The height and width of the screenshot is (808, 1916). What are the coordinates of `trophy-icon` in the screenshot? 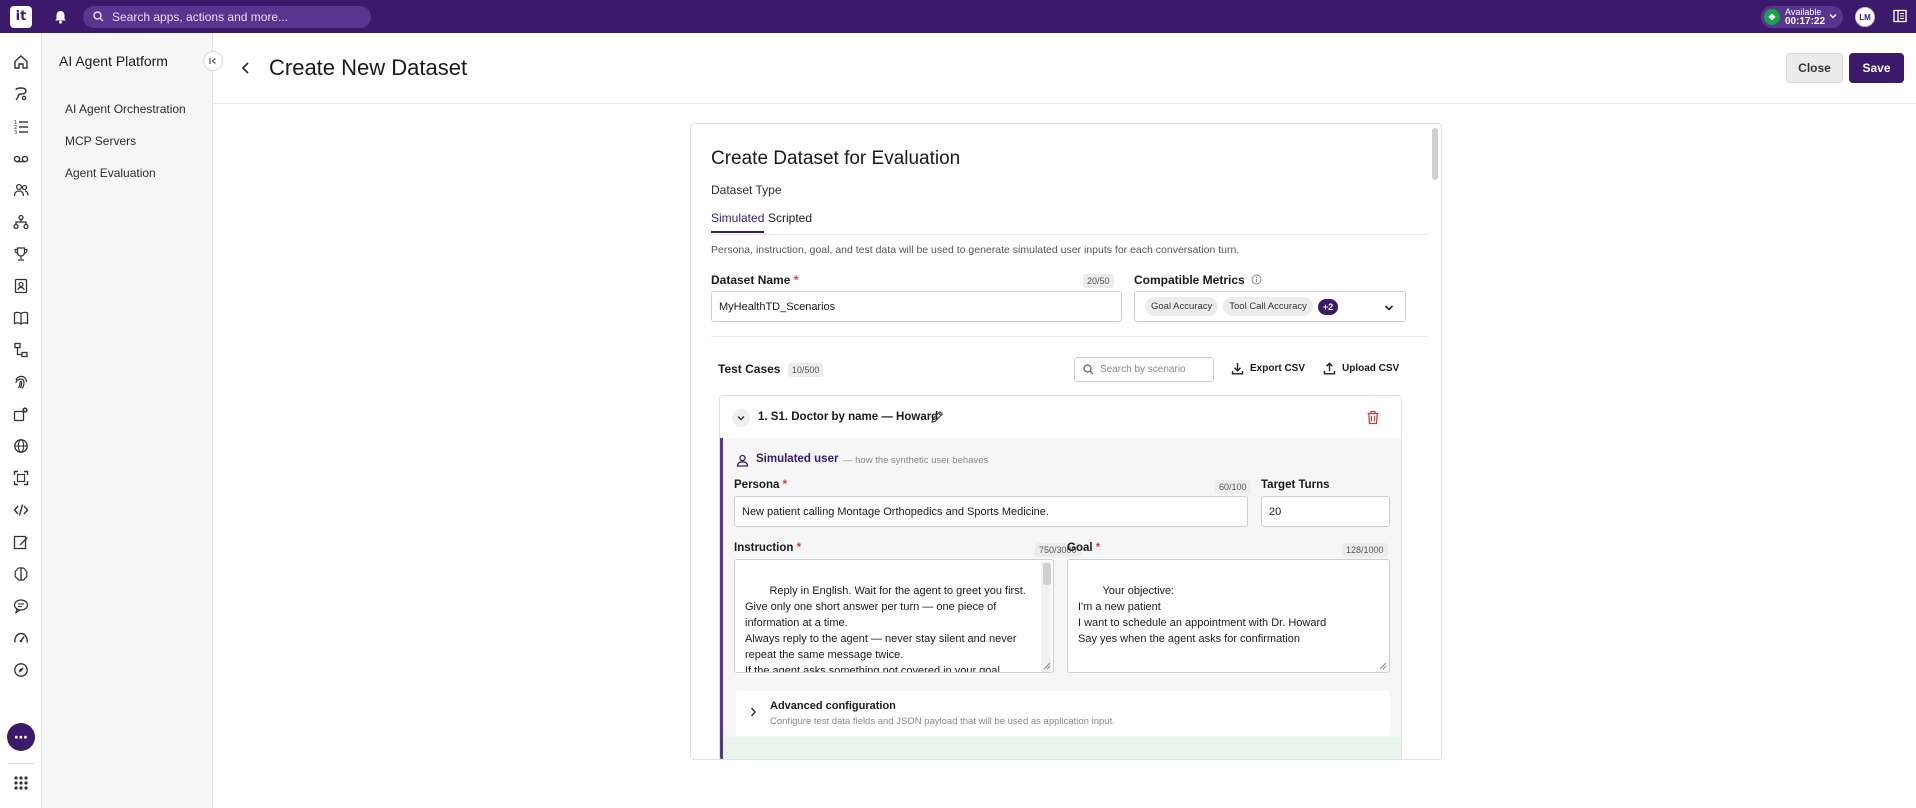 It's located at (21, 254).